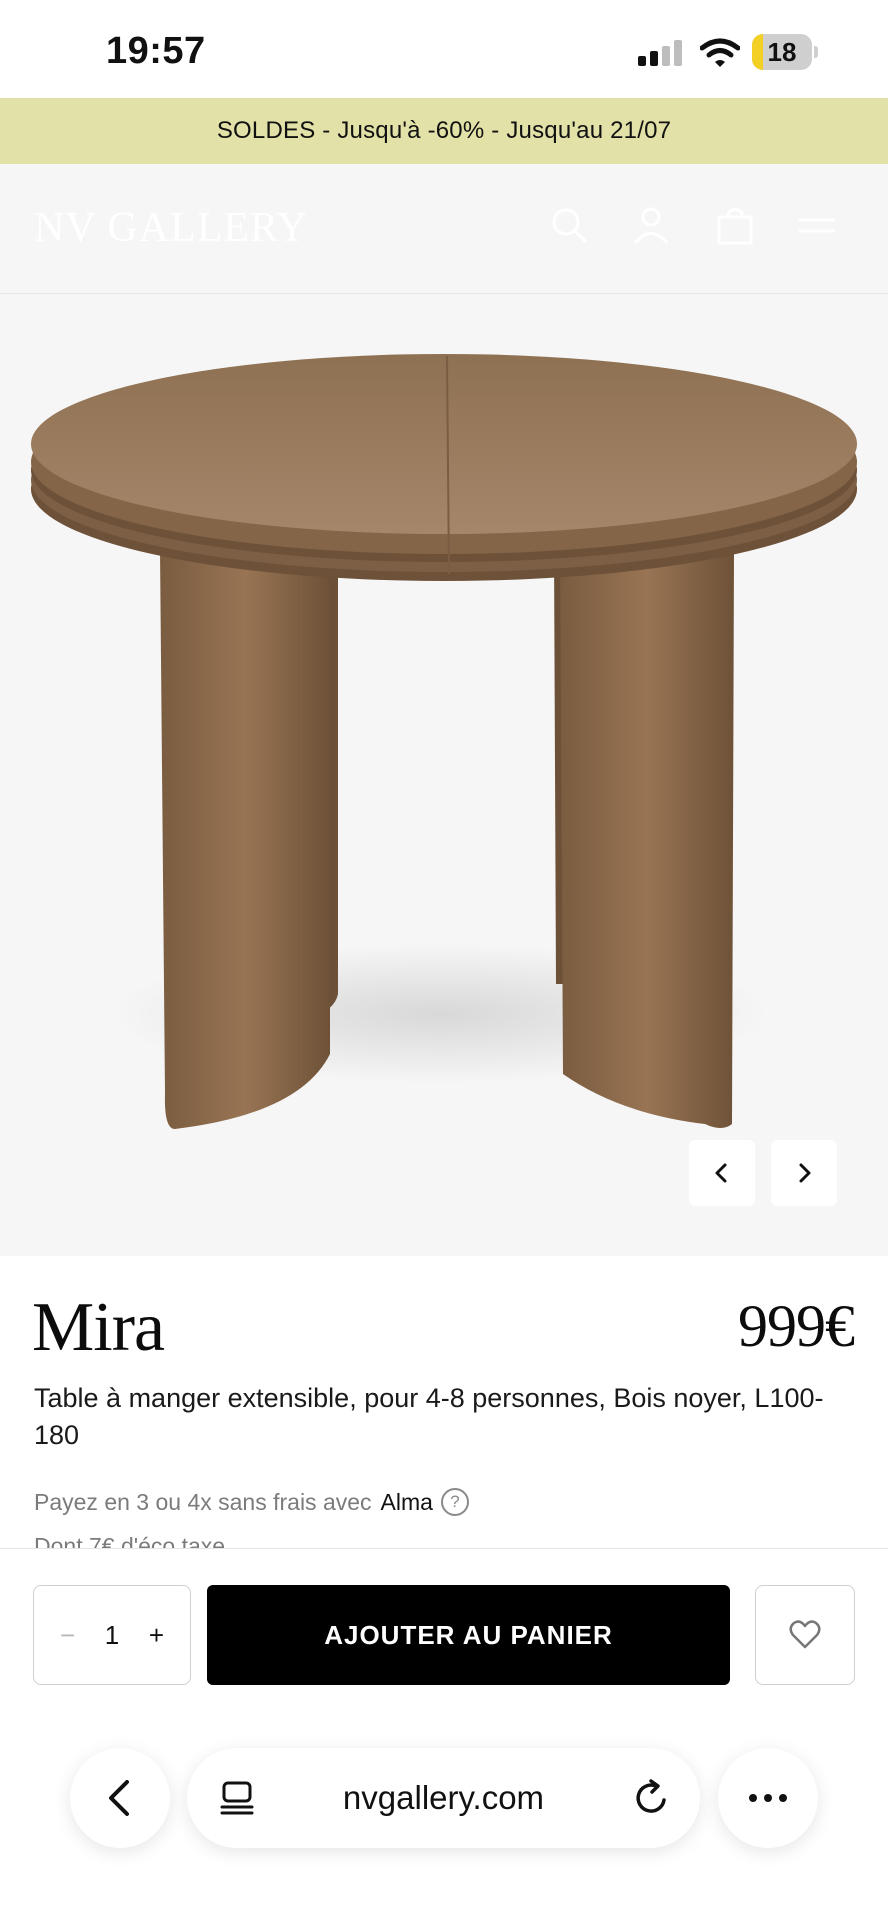 Image resolution: width=888 pixels, height=1920 pixels. I want to click on back-arrow-icon, so click(119, 1798).